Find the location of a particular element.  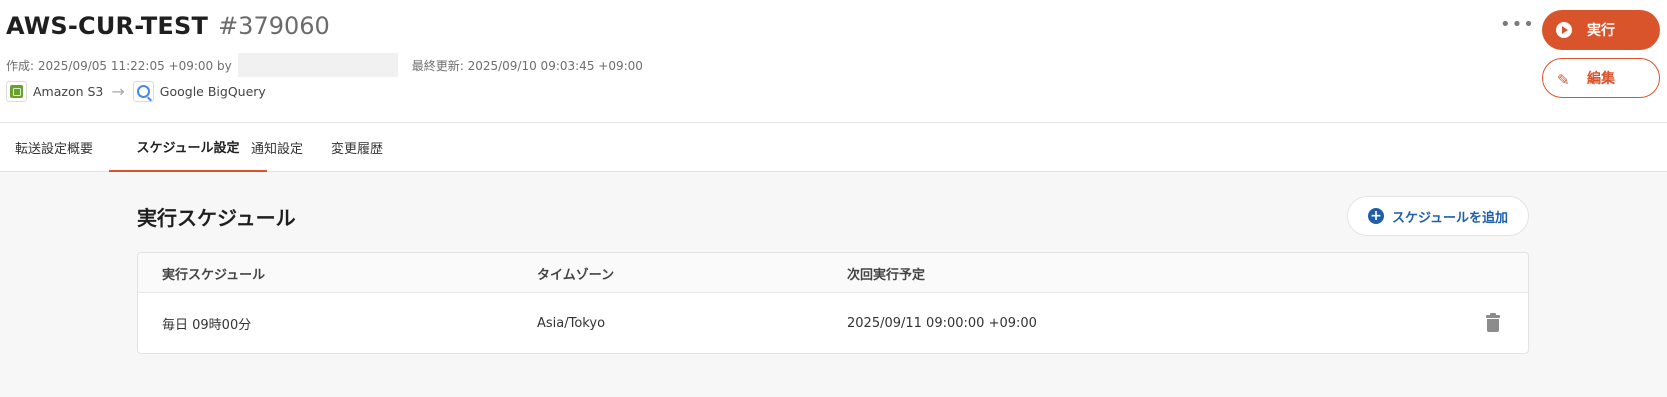

pencil-icon: ✎ is located at coordinates (1563, 80).